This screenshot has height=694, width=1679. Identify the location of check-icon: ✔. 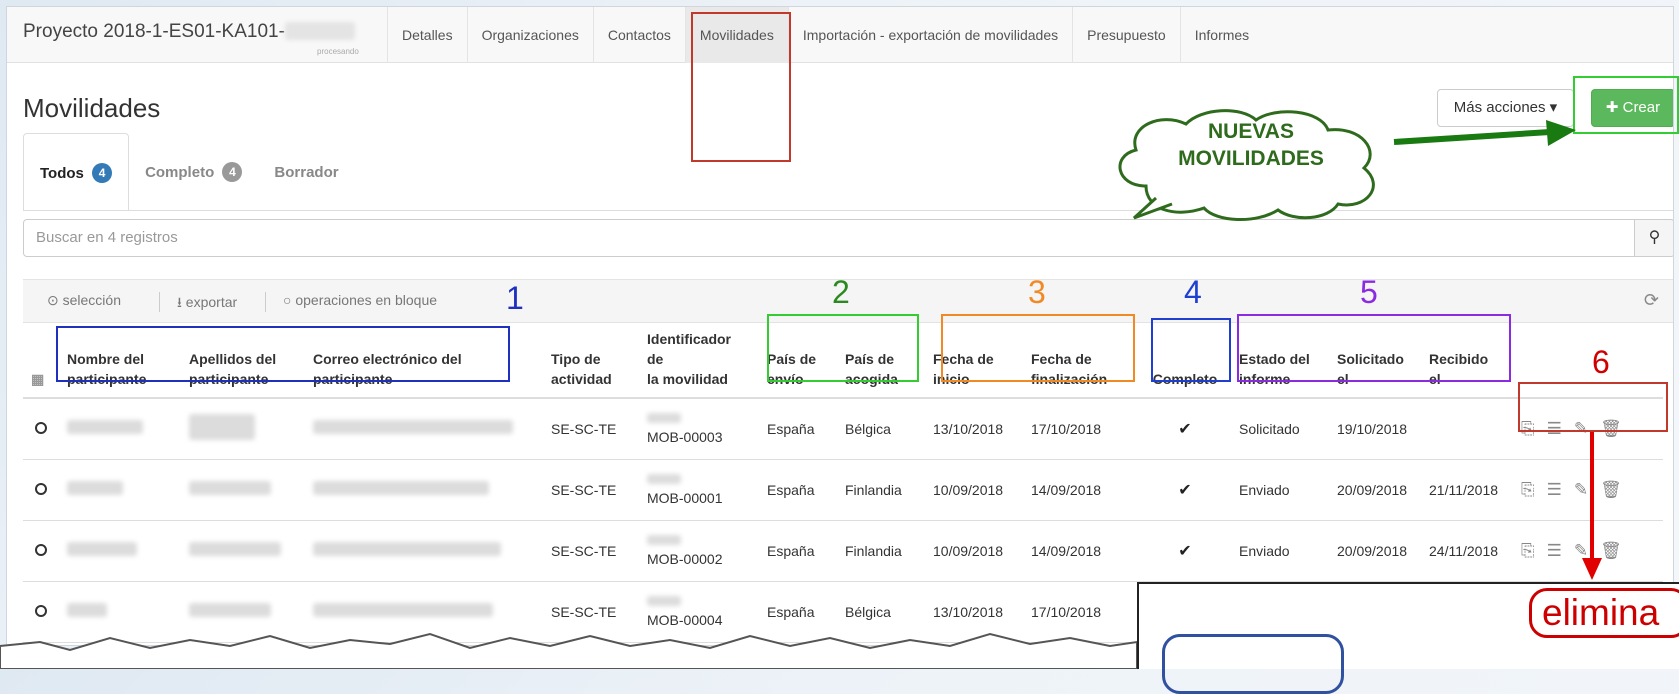
(1185, 429).